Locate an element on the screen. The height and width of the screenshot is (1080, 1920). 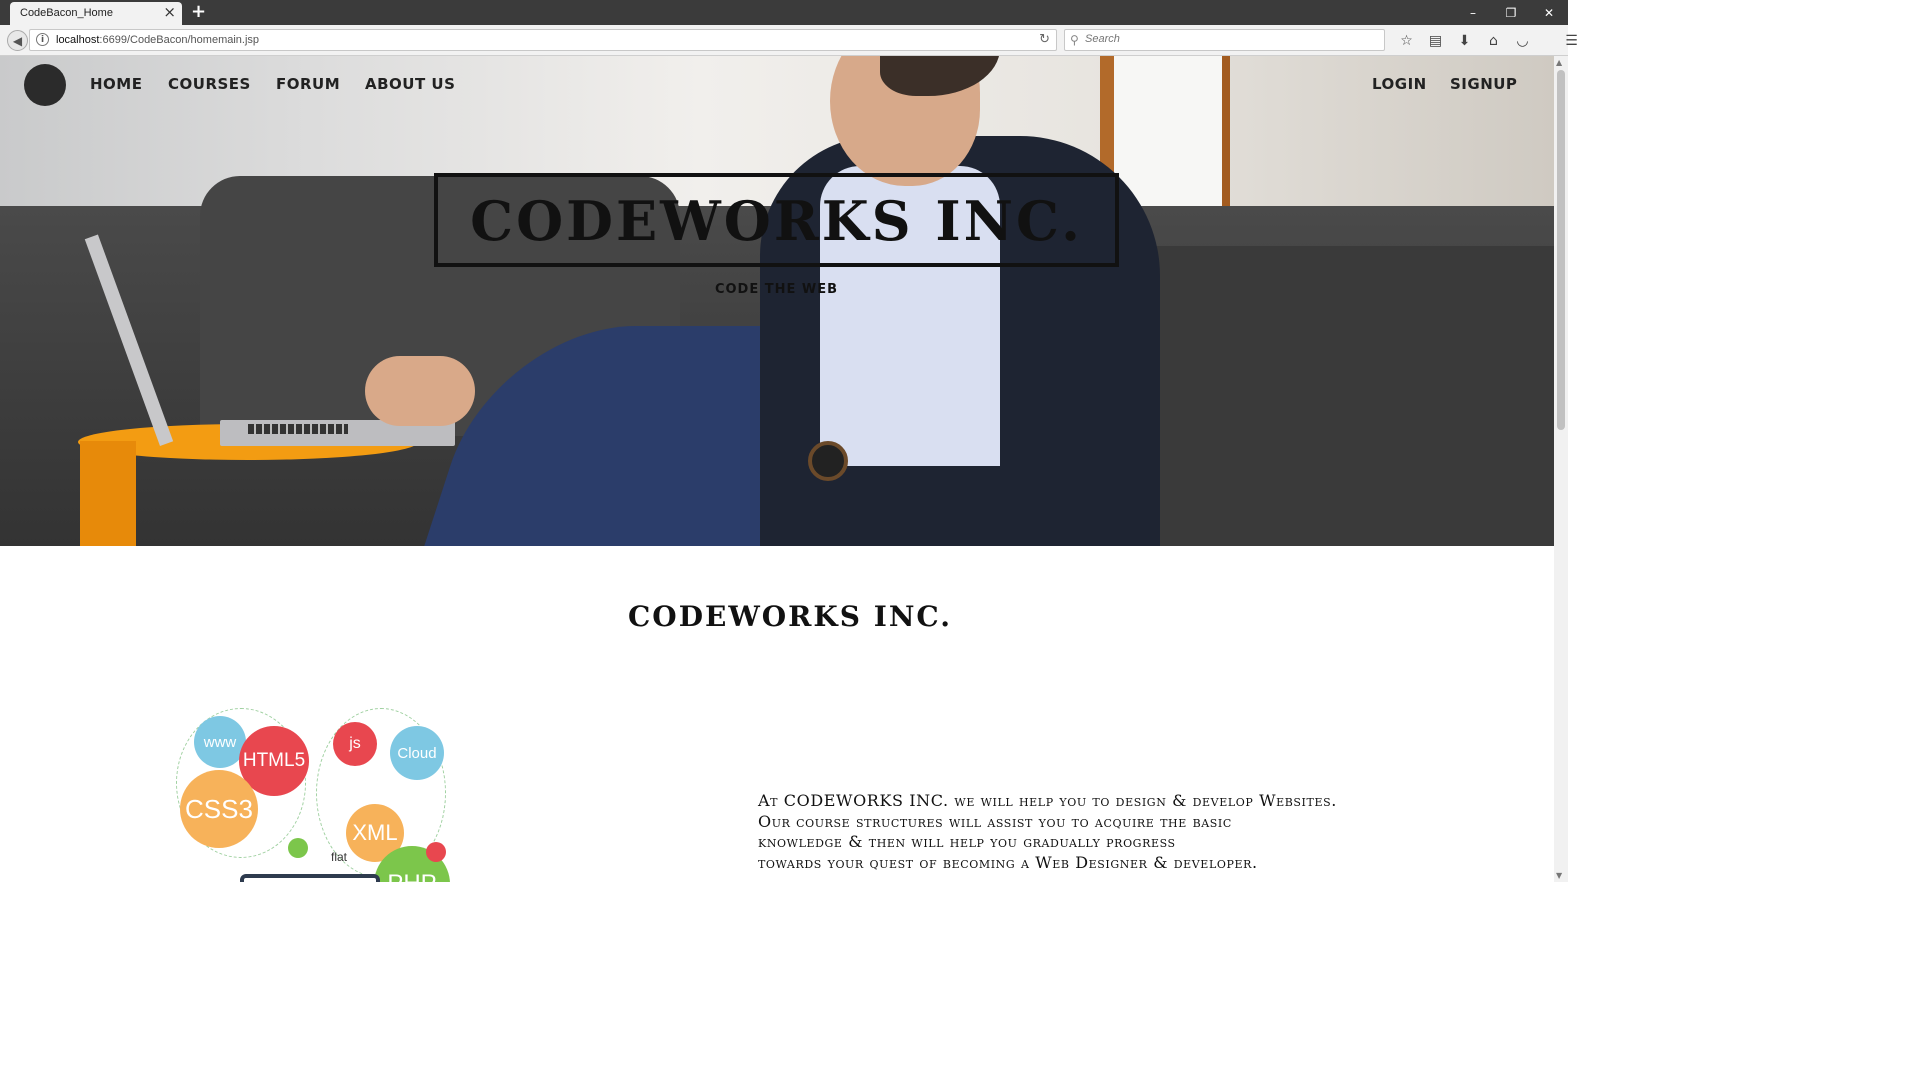
site-info-icon: i is located at coordinates (42, 39).